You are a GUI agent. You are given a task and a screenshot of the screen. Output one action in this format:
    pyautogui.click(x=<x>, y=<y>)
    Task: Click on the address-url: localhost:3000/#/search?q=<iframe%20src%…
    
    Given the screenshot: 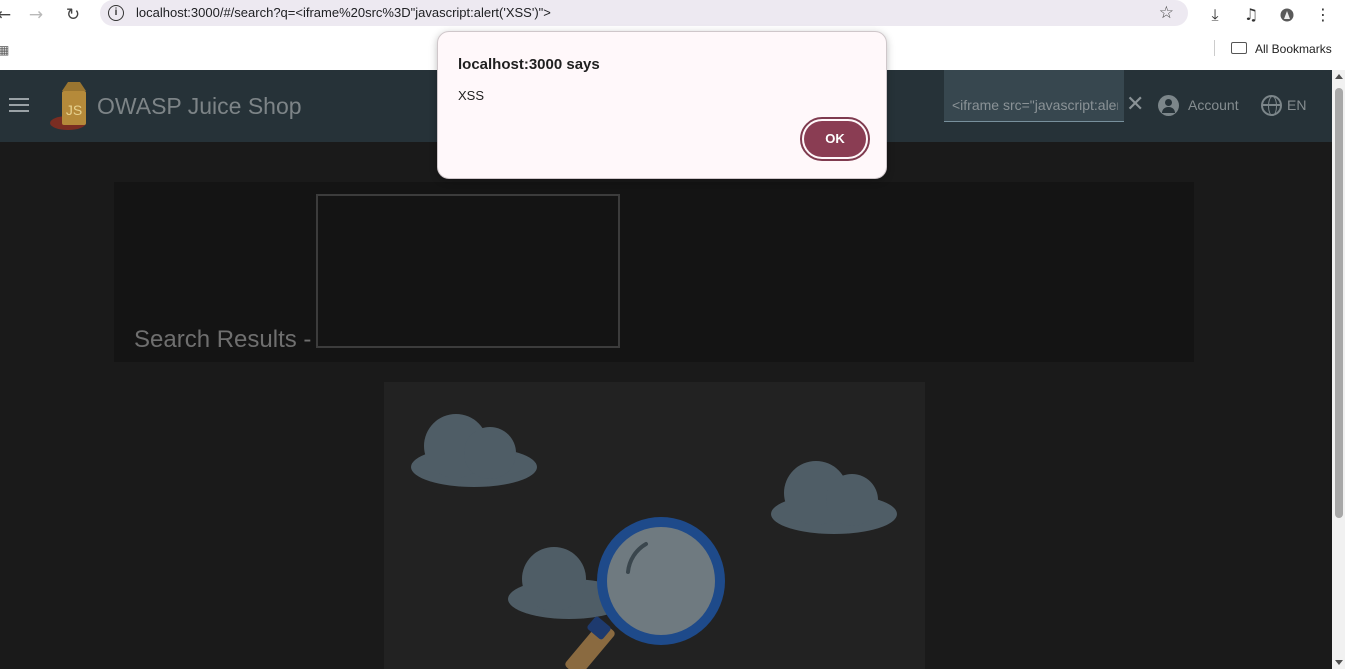 What is the action you would take?
    pyautogui.click(x=343, y=12)
    